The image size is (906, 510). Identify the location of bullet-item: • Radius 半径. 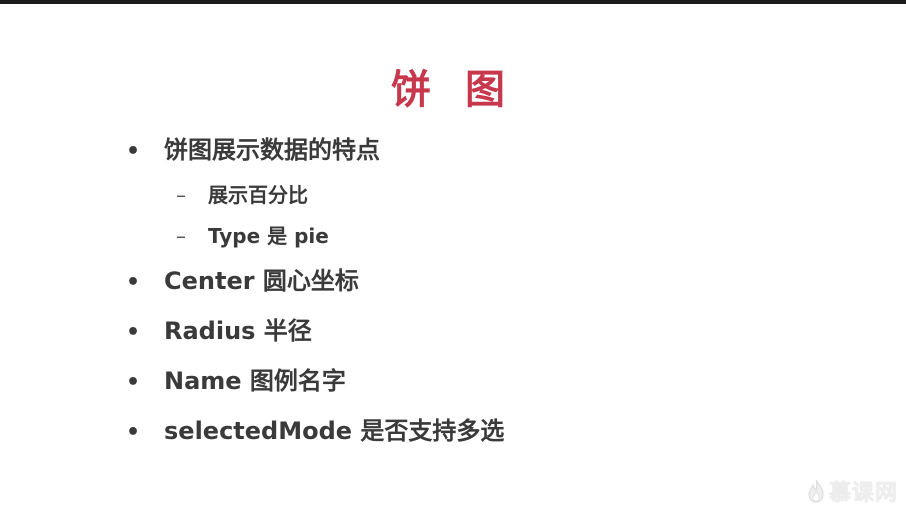
(219, 331).